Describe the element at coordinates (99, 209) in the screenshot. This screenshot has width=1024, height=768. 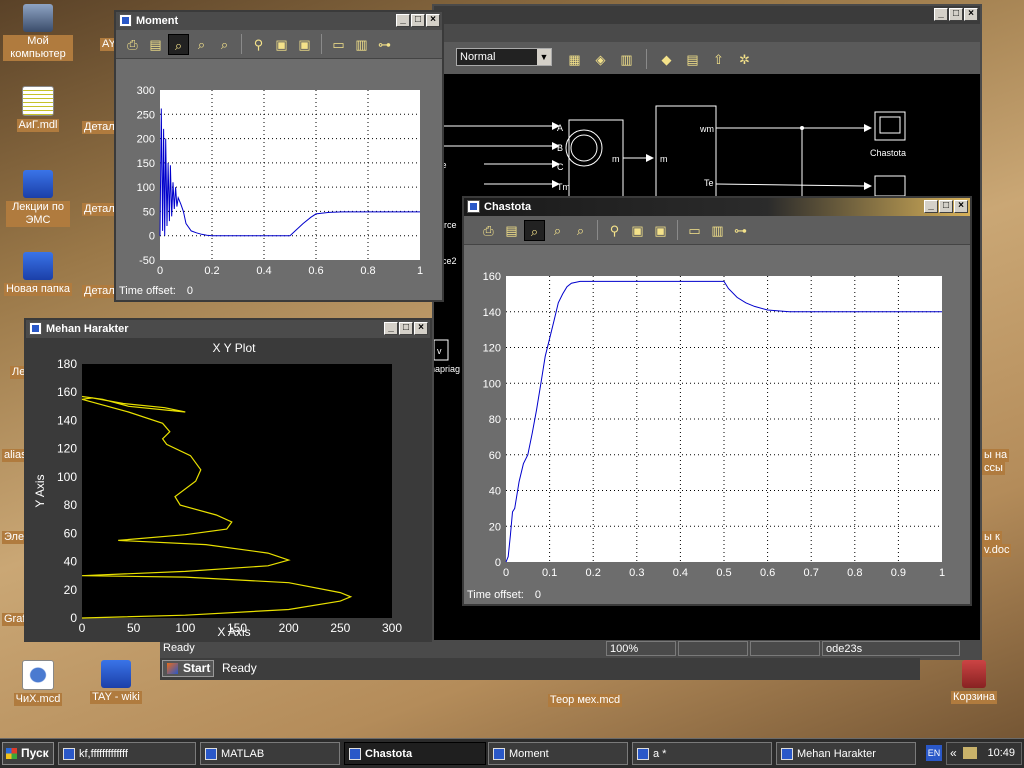
I see `partial-label: Детал` at that location.